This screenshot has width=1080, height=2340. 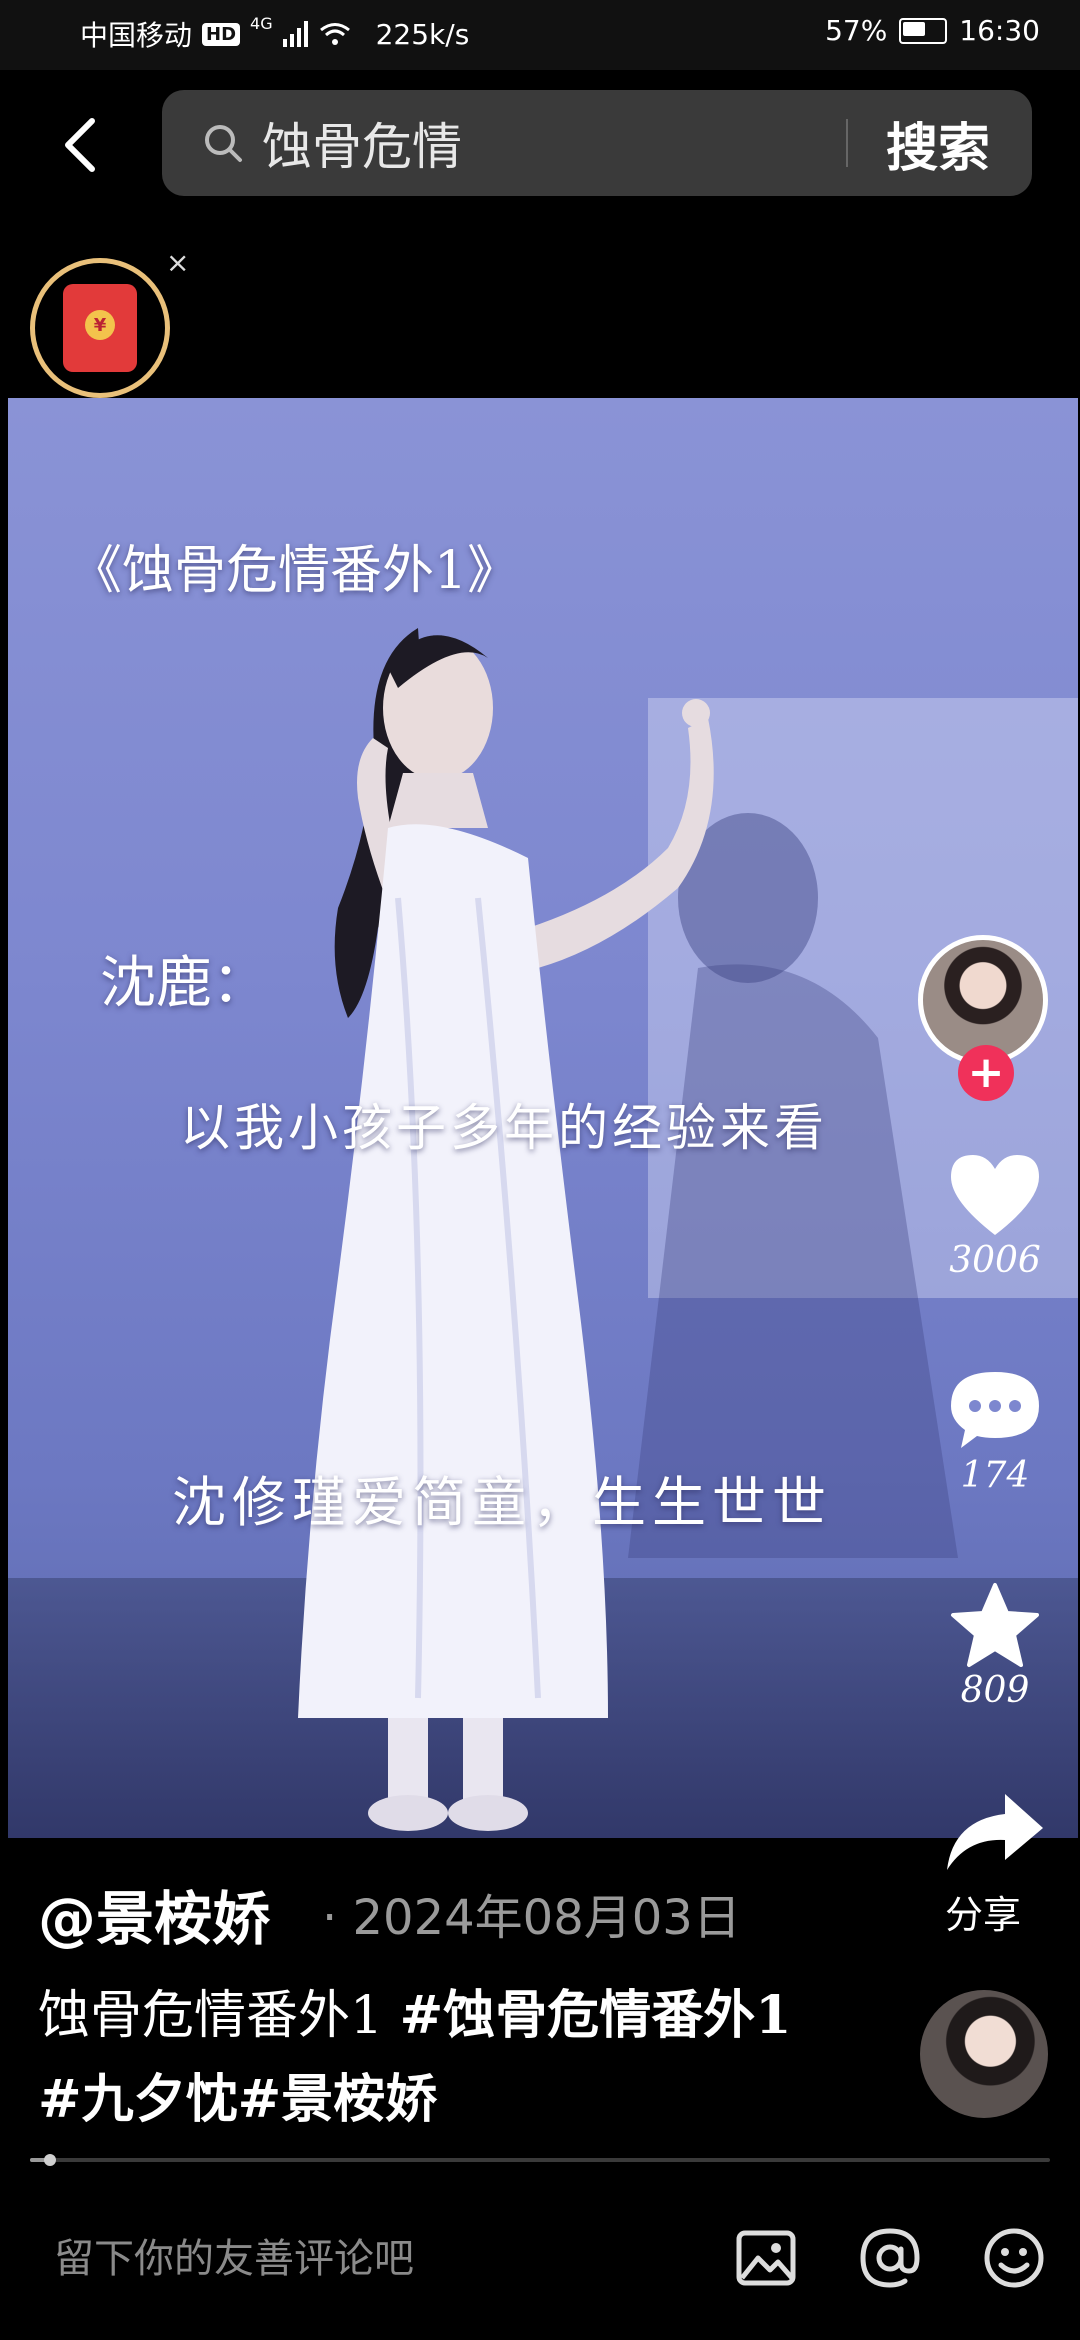 I want to click on share-arrow-icon, so click(x=995, y=1832).